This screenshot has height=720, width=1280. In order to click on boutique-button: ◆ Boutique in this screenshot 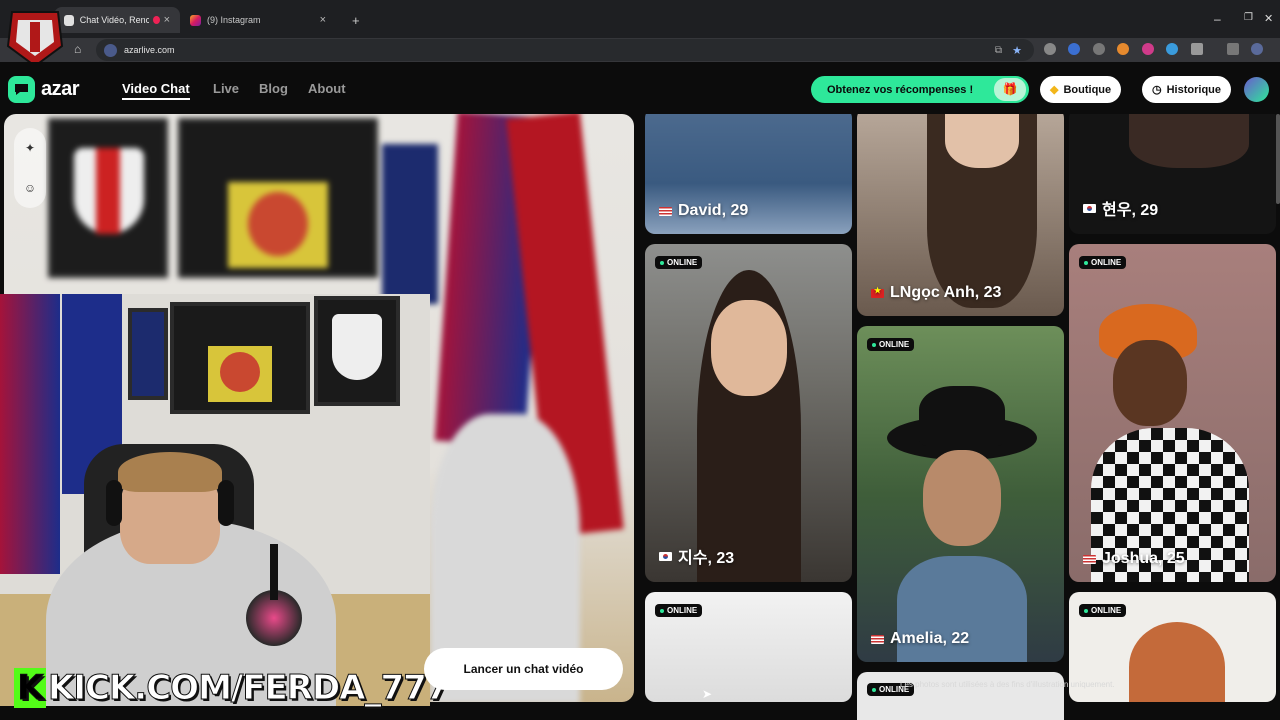, I will do `click(1081, 89)`.